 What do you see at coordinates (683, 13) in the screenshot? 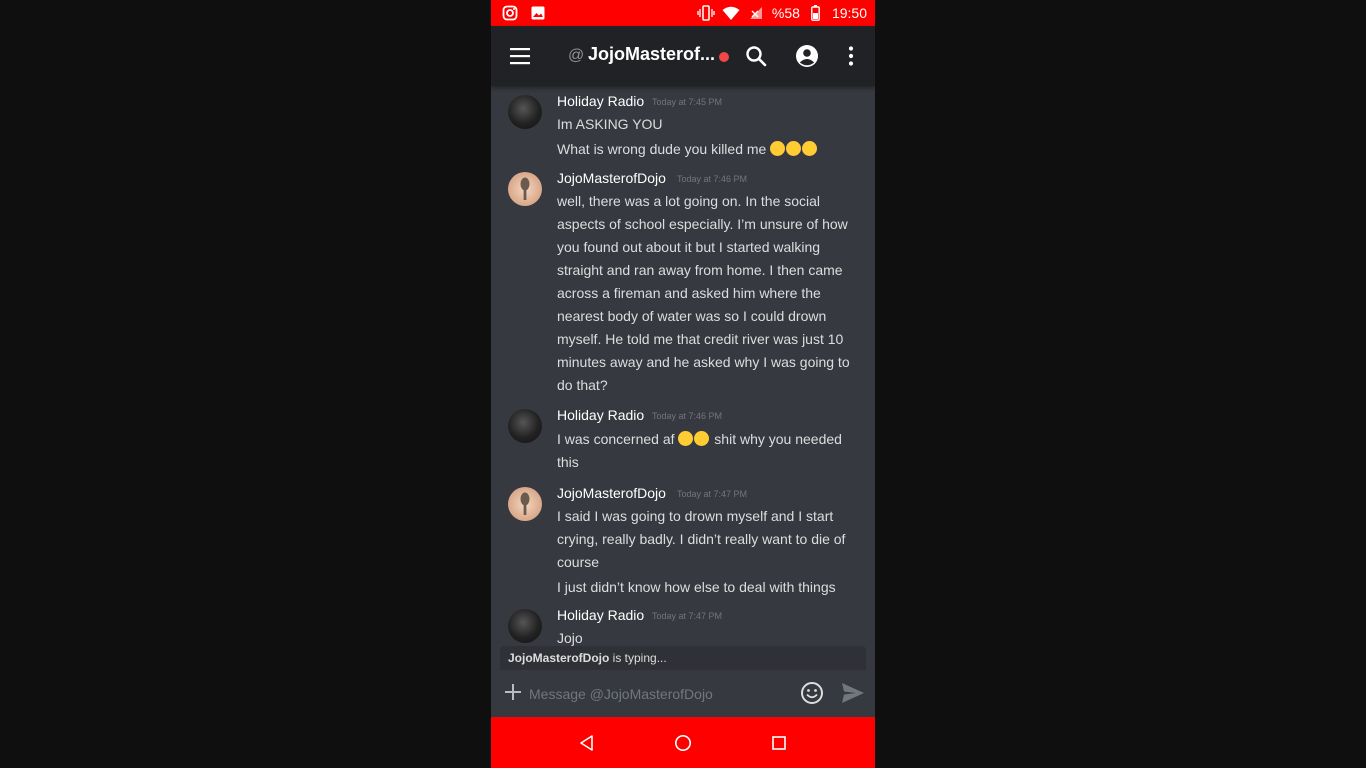
I see `status-bar: %58 19:50` at bounding box center [683, 13].